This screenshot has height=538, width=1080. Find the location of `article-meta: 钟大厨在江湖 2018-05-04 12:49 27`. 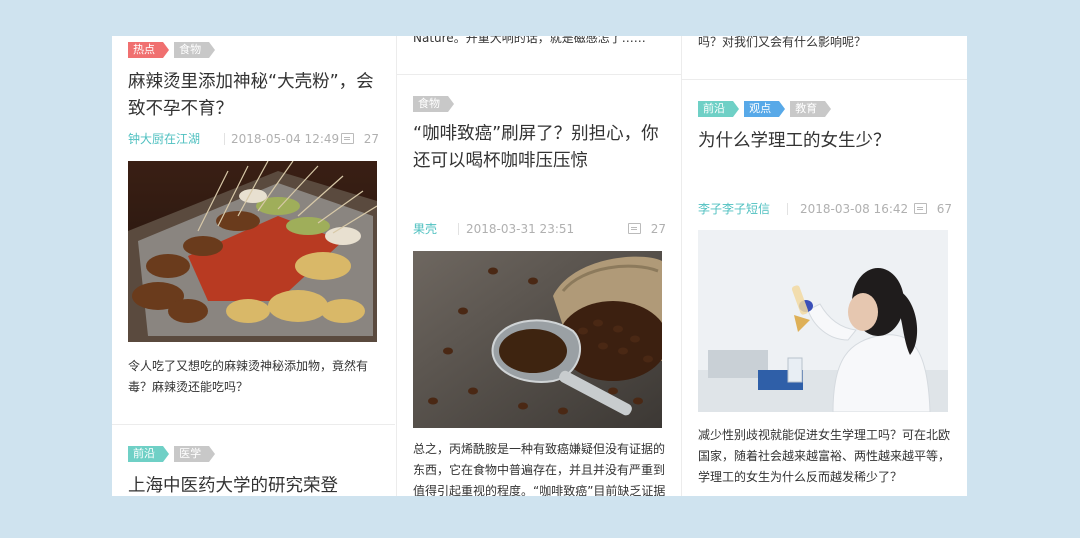

article-meta: 钟大厨在江湖 2018-05-04 12:49 27 is located at coordinates (253, 139).